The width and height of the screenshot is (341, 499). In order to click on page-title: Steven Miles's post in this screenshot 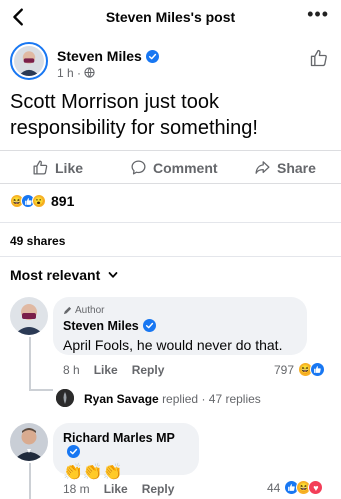, I will do `click(170, 17)`.